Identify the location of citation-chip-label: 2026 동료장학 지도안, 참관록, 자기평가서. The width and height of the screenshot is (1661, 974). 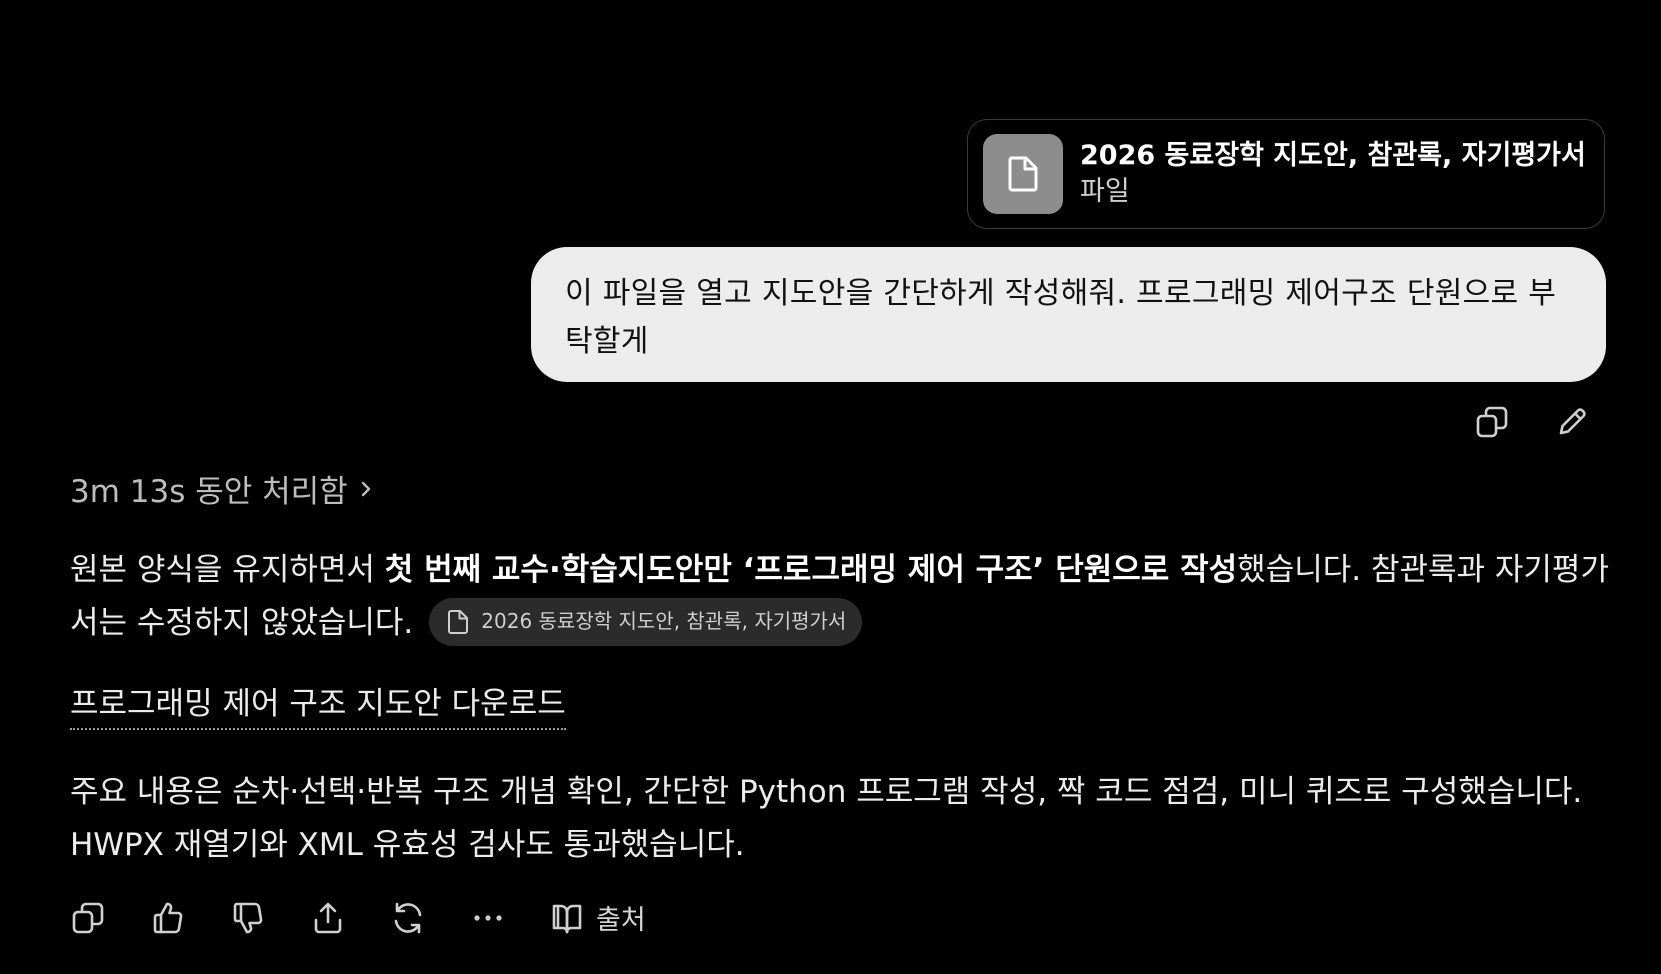
(664, 621).